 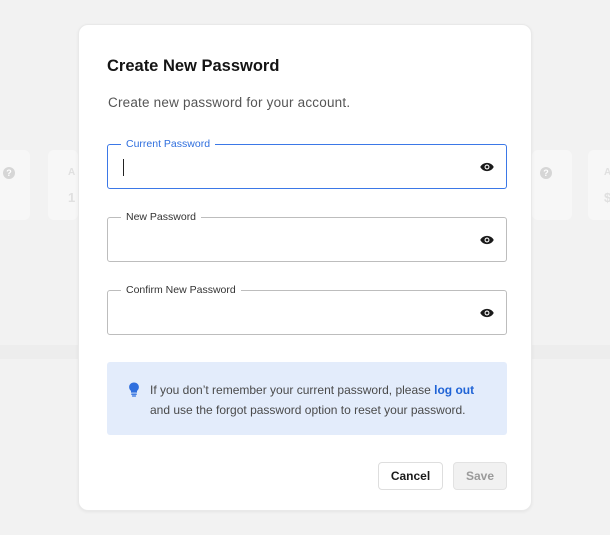 What do you see at coordinates (290, 240) in the screenshot?
I see `new-password-input` at bounding box center [290, 240].